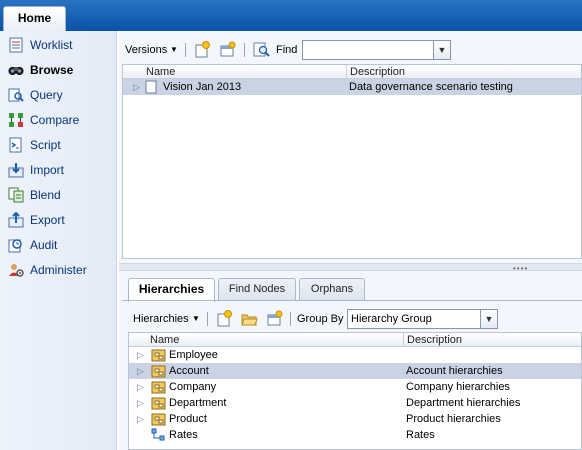  I want to click on sidebar-item-worklist: Worklist, so click(60, 45).